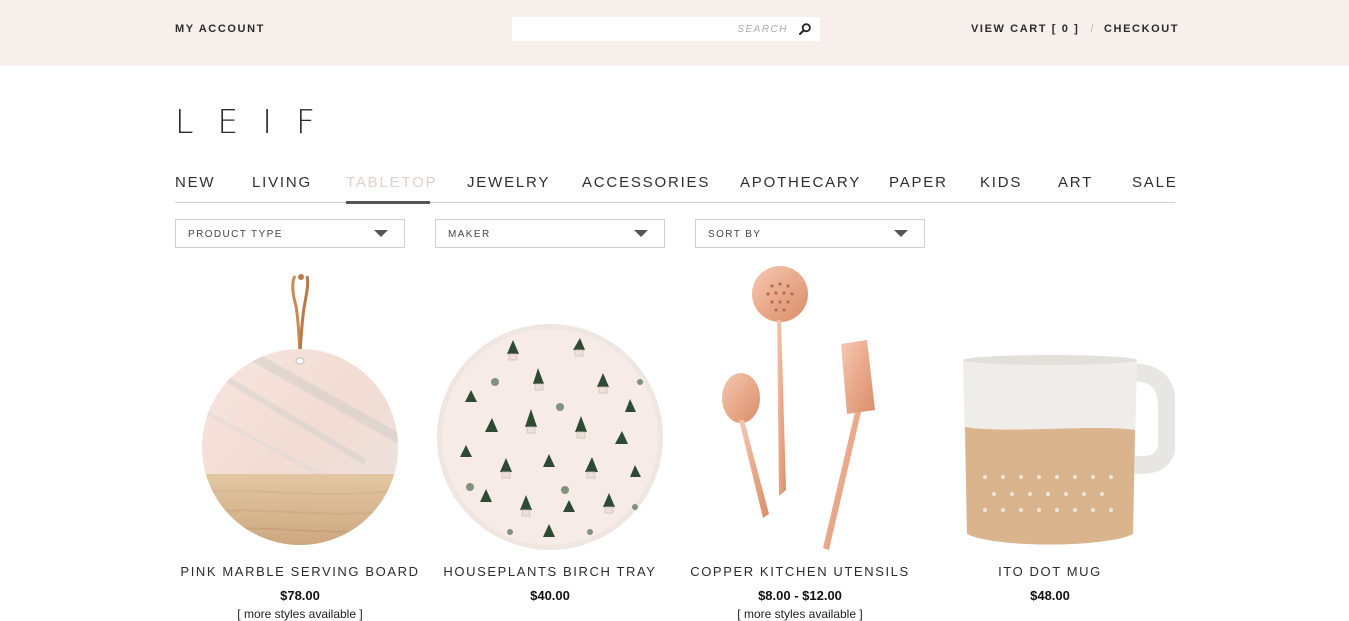 This screenshot has height=621, width=1349. What do you see at coordinates (800, 595) in the screenshot?
I see `product-price: $8.00 - $12.00` at bounding box center [800, 595].